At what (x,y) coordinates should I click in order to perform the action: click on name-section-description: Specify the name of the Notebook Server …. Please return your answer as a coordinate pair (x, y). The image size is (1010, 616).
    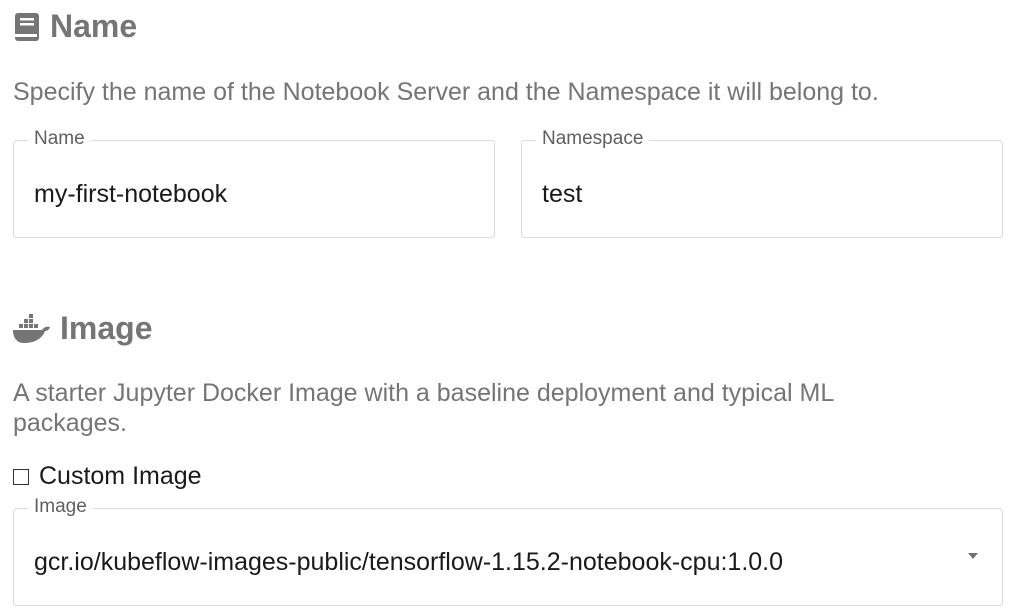
    Looking at the image, I should click on (446, 92).